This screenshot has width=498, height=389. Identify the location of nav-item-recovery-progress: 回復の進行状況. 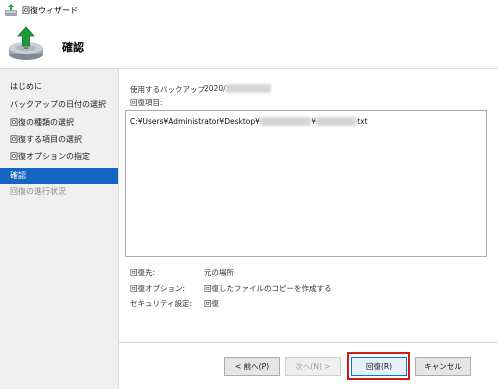
(38, 191).